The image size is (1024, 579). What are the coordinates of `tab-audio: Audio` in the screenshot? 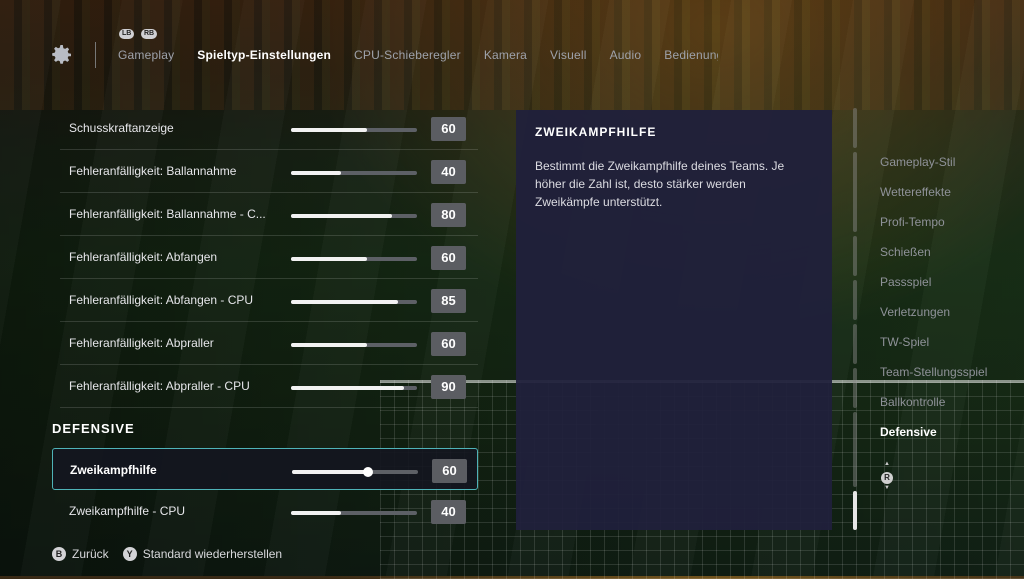 It's located at (626, 55).